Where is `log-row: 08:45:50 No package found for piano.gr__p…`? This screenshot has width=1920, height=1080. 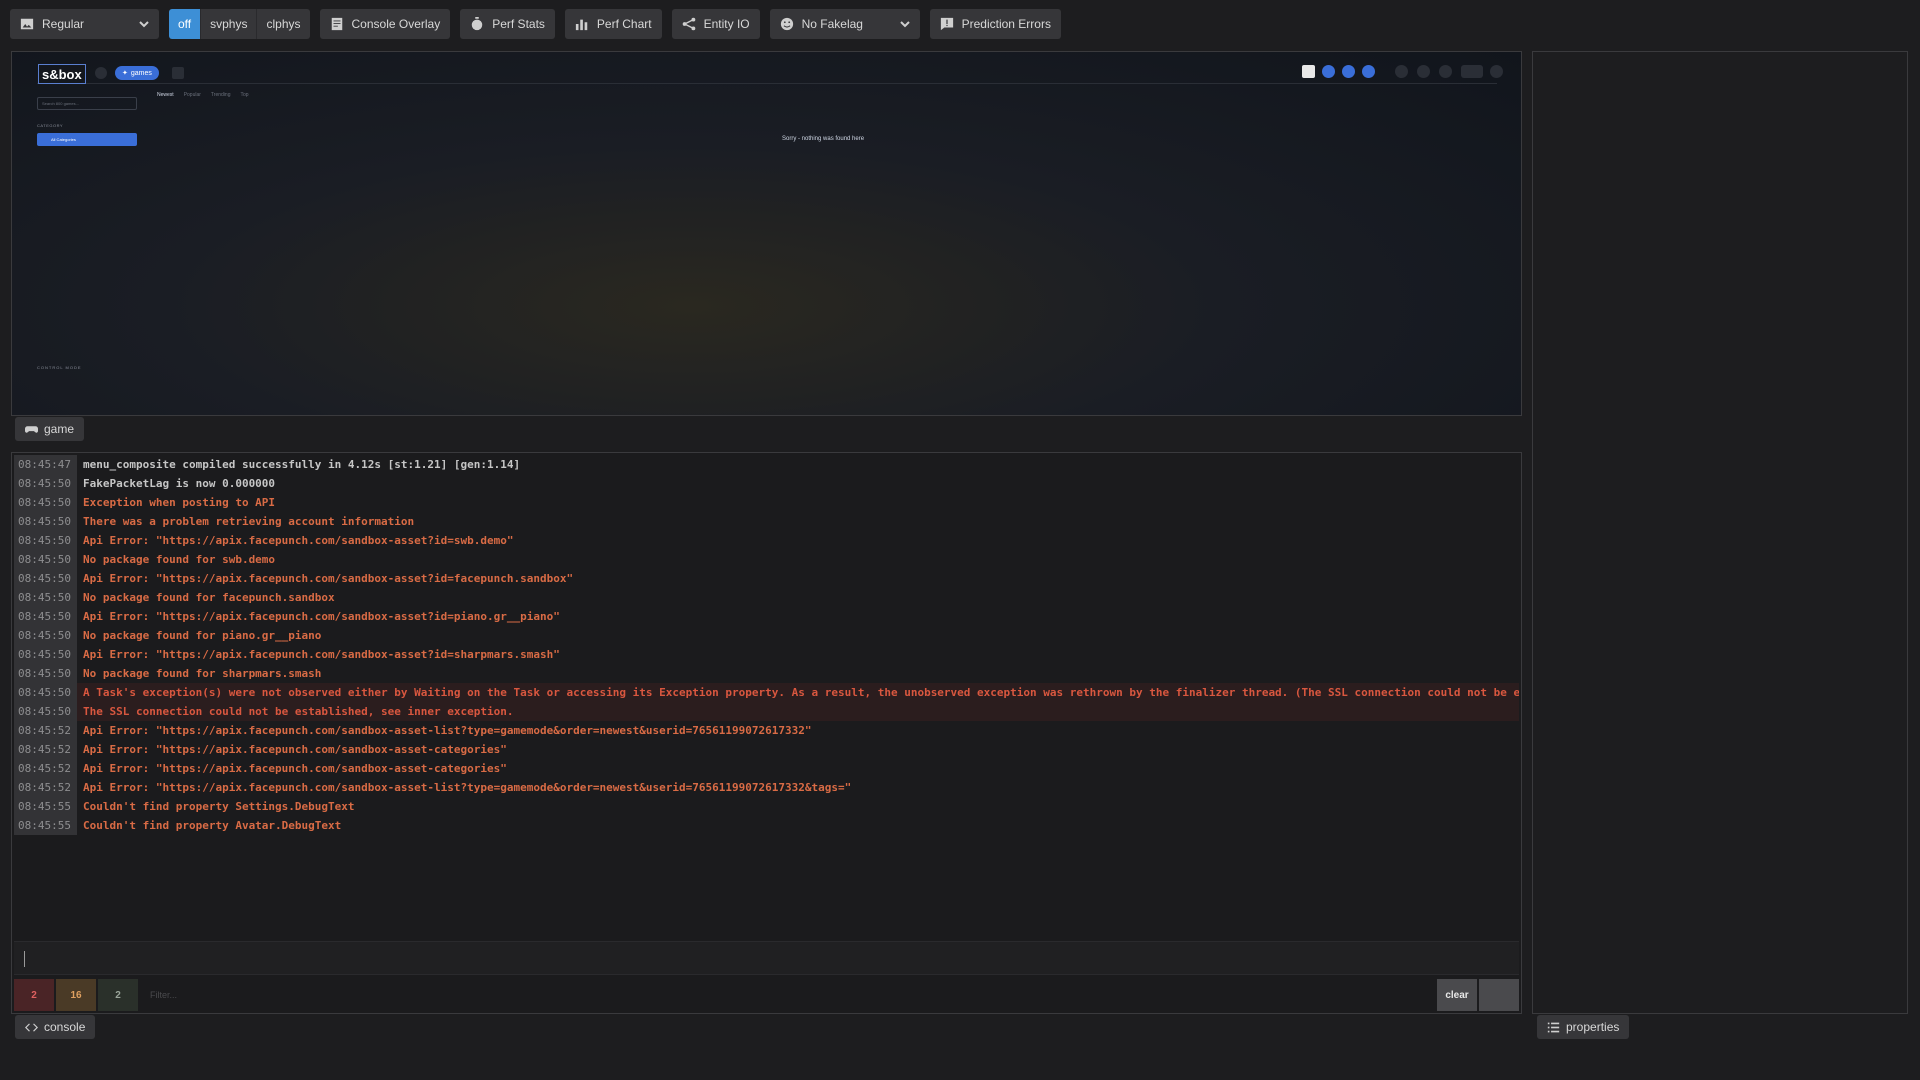 log-row: 08:45:50 No package found for piano.gr__p… is located at coordinates (766, 635).